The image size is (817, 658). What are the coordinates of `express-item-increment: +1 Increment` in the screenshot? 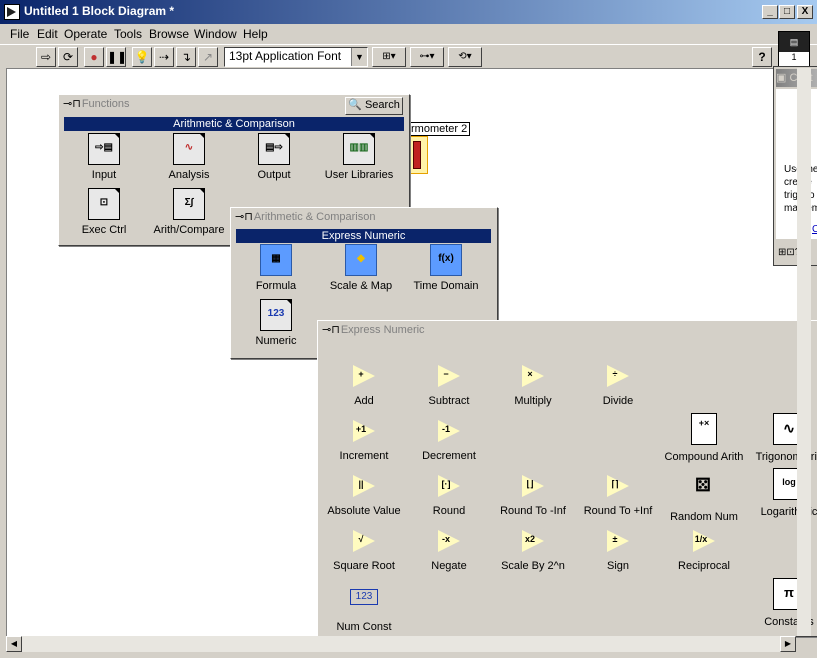 It's located at (364, 440).